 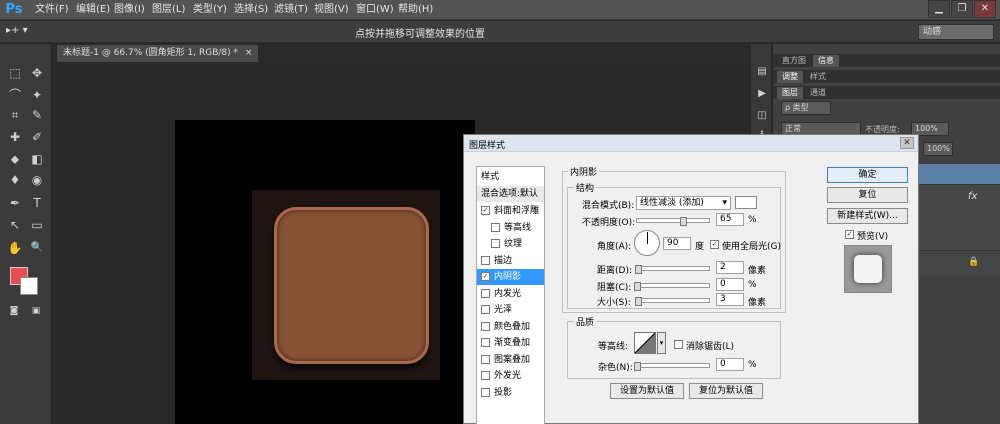 What do you see at coordinates (15, 73) in the screenshot?
I see `marquee-tool-icon: ⬚` at bounding box center [15, 73].